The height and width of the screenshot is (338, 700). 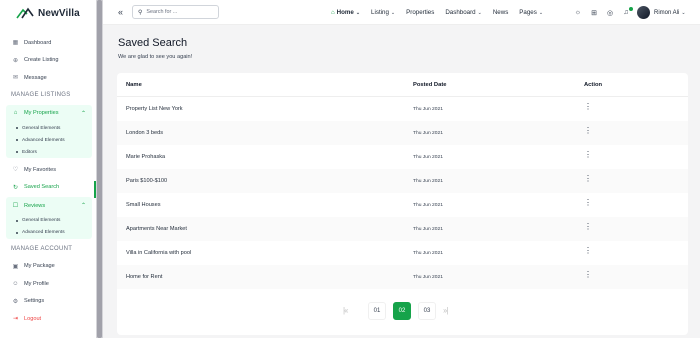 I want to click on sidebar-item-label: My Package, so click(x=39, y=266).